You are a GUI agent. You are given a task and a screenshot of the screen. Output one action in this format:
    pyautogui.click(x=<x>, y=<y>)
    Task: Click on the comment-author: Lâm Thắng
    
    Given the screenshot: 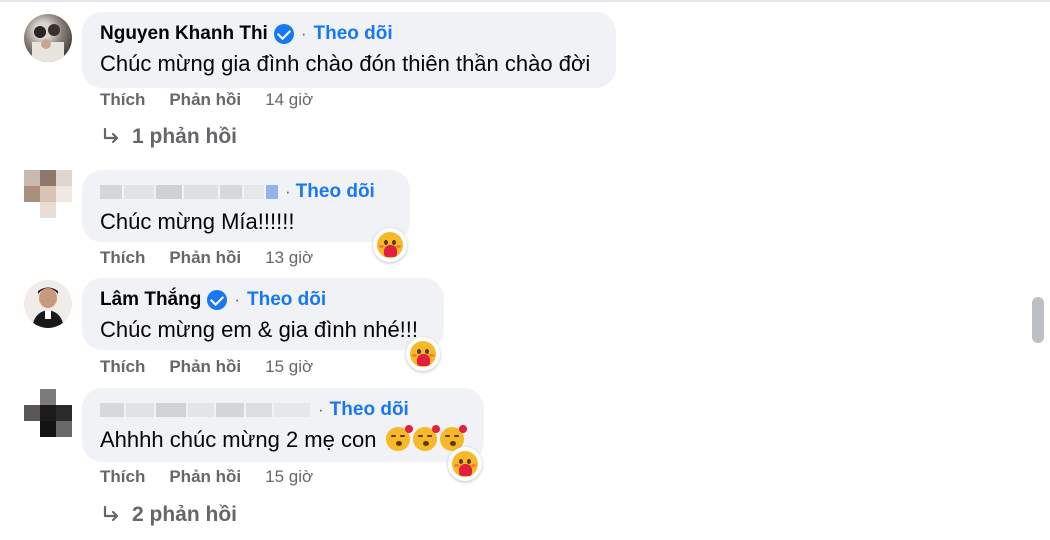 What is the action you would take?
    pyautogui.click(x=150, y=300)
    